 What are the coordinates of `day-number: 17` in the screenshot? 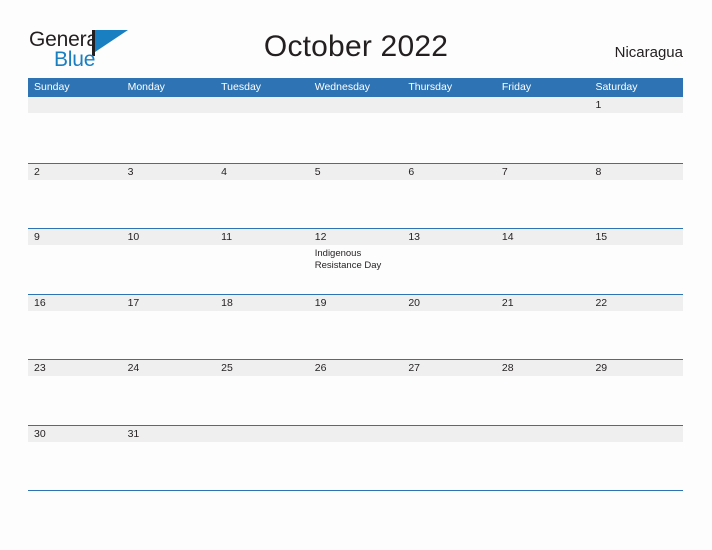 It's located at (133, 302).